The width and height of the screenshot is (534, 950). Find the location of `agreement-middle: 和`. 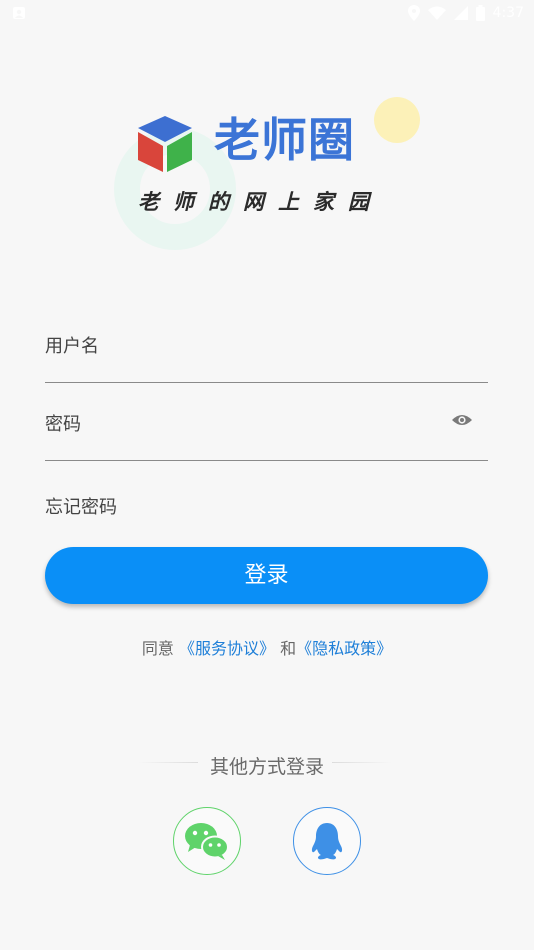

agreement-middle: 和 is located at coordinates (286, 648).